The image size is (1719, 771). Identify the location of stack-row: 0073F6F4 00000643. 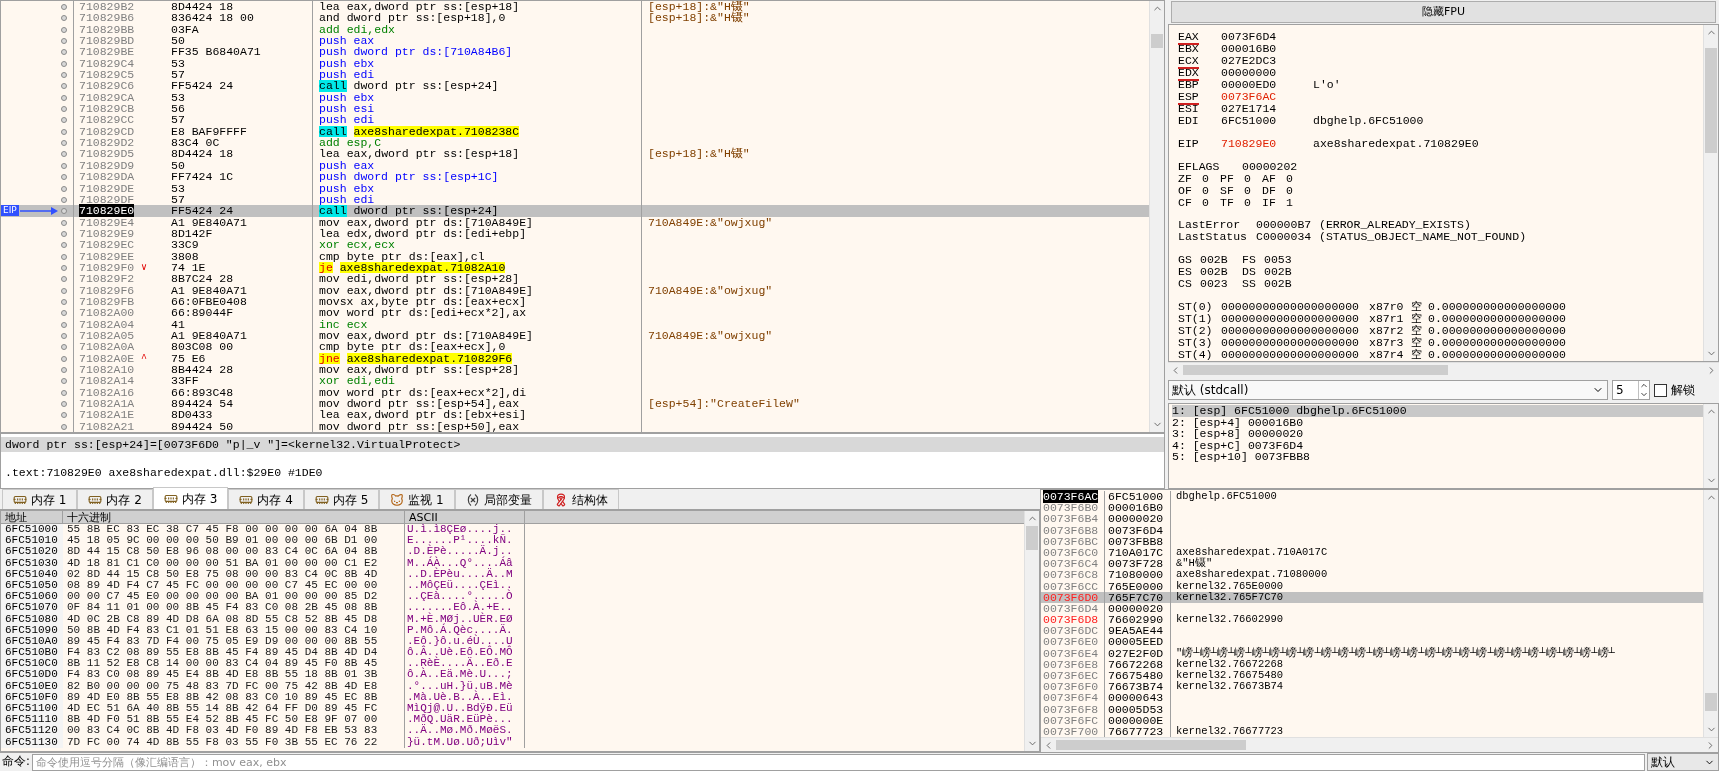
(1372, 698).